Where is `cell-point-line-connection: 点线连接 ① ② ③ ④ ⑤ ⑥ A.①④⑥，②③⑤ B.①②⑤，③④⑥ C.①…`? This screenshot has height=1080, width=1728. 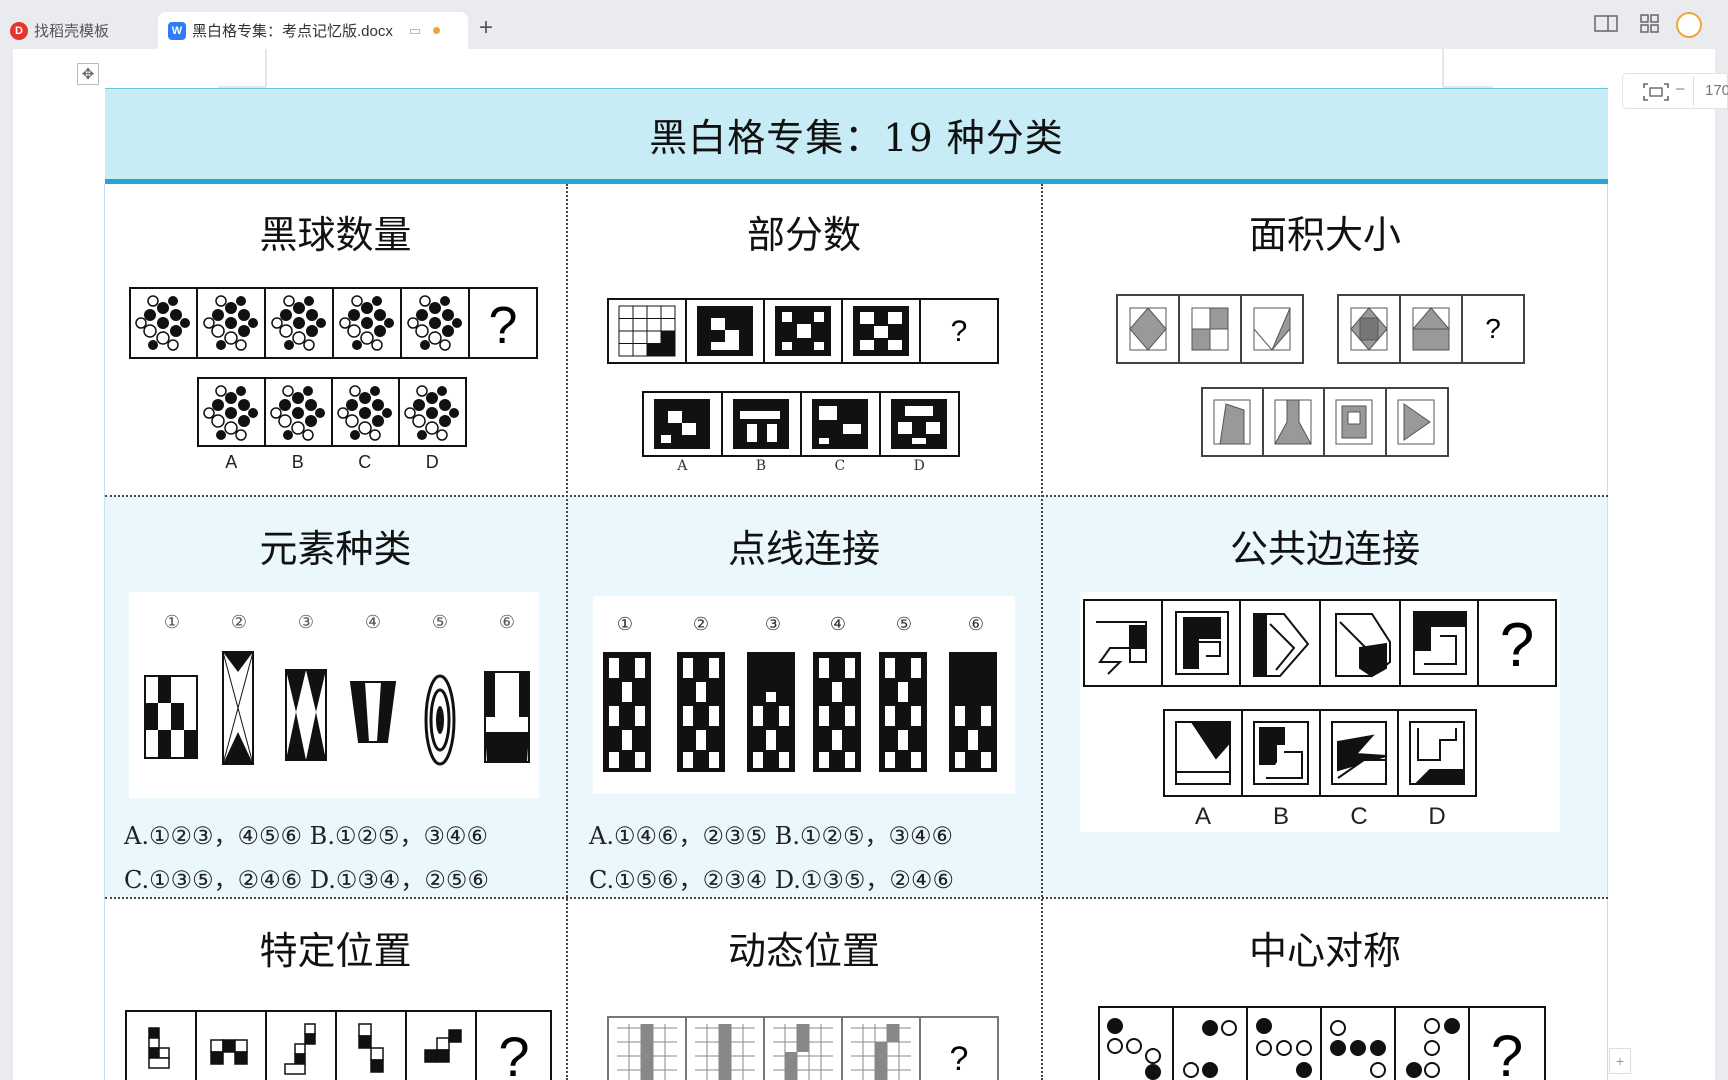 cell-point-line-connection: 点线连接 ① ② ③ ④ ⑤ ⑥ A.①④⑥，②③⑤ B.①②⑤，③④⑥ C.①… is located at coordinates (804, 696).